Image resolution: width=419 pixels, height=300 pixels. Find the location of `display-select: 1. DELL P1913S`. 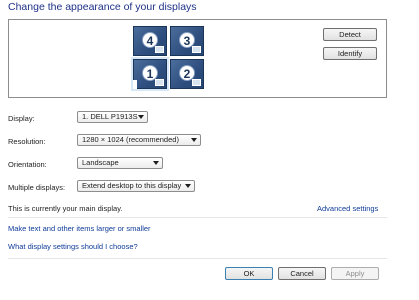

display-select: 1. DELL P1913S is located at coordinates (112, 117).